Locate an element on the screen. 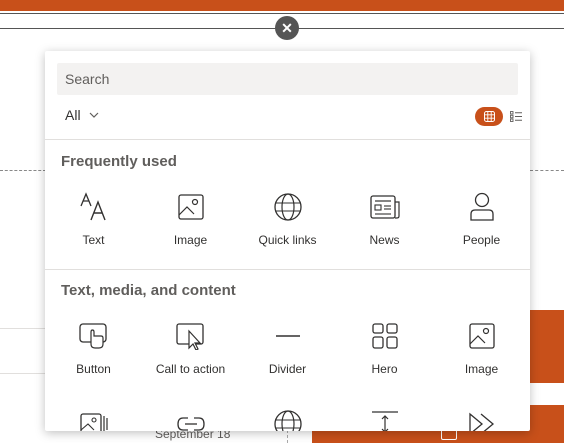 The height and width of the screenshot is (443, 564). close-toolbox-button: ✕ is located at coordinates (287, 28).